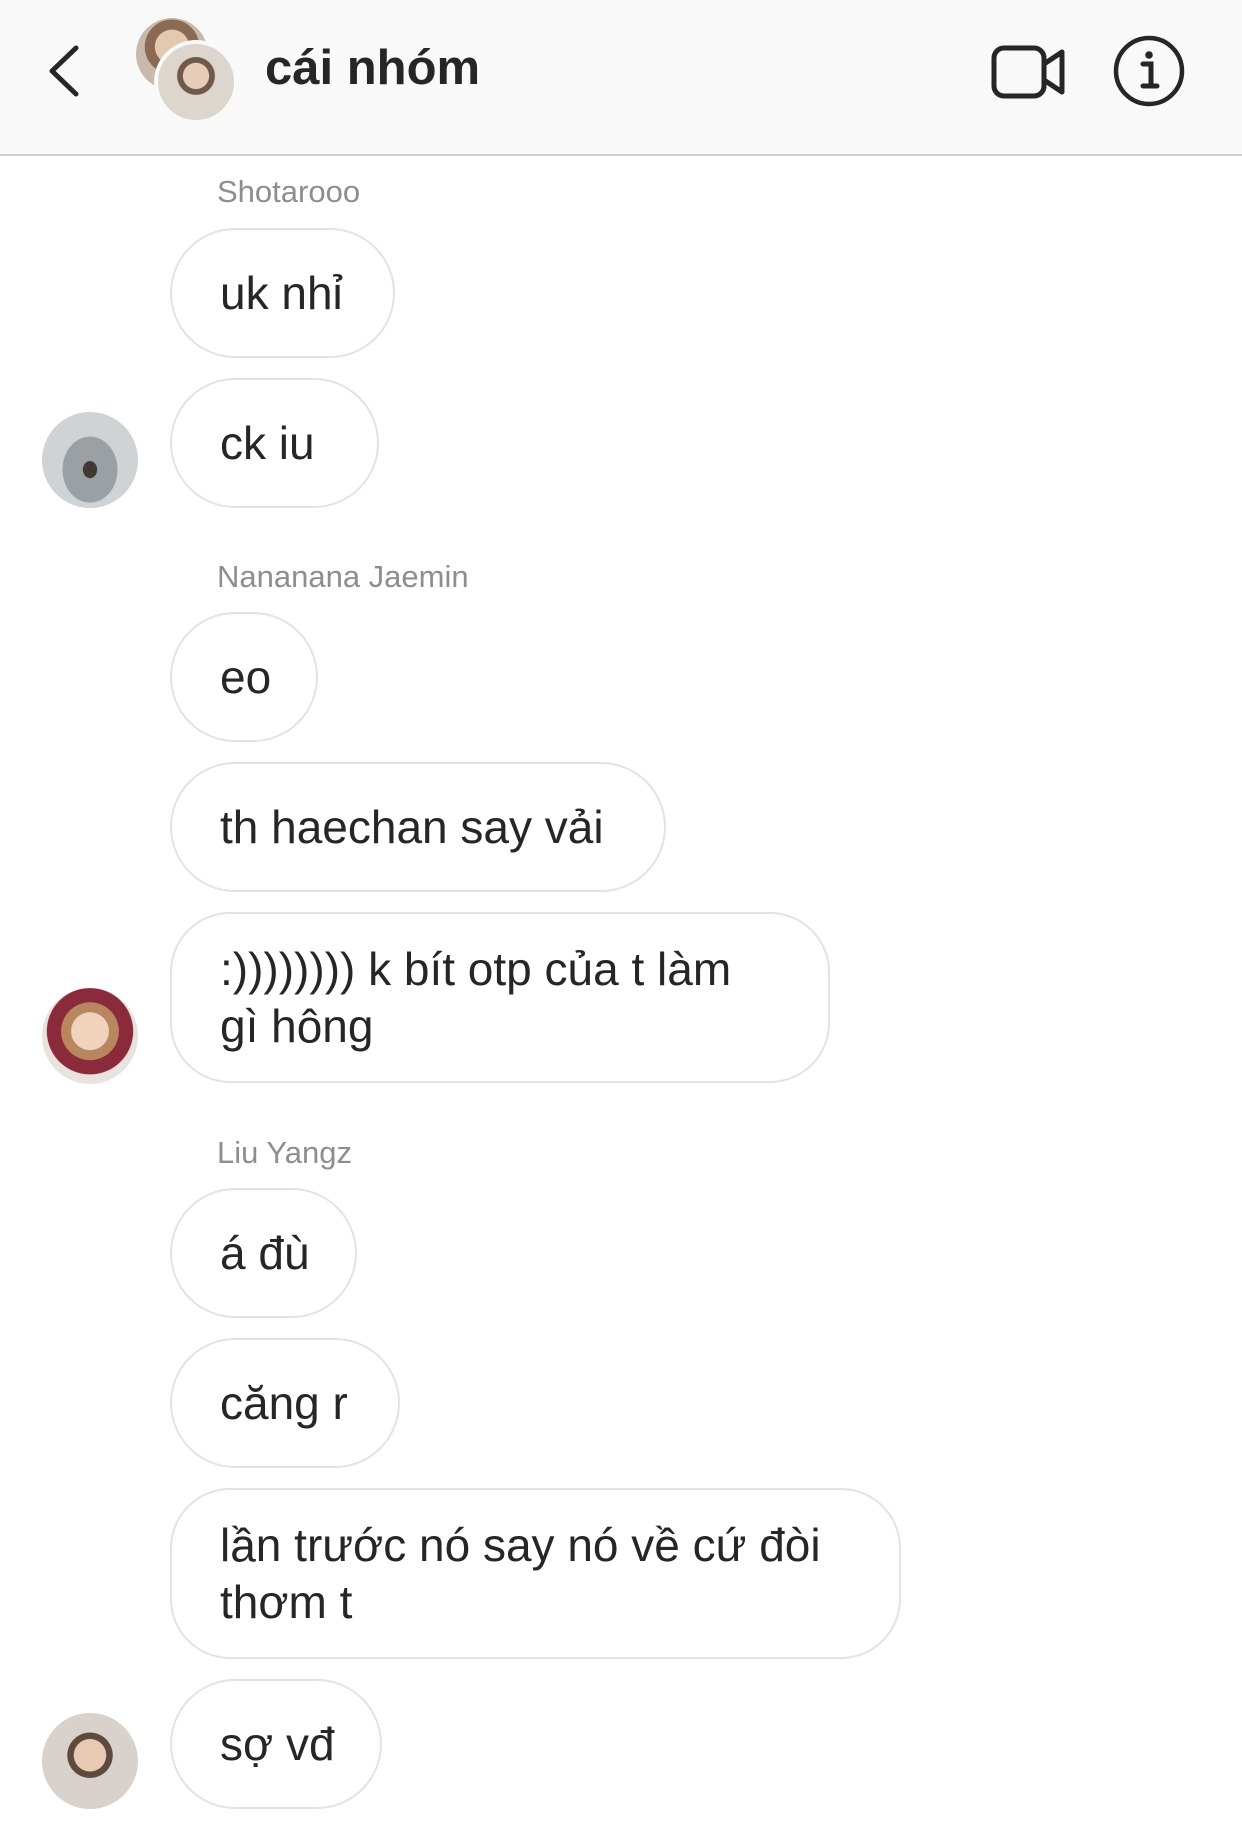 The height and width of the screenshot is (1823, 1242). Describe the element at coordinates (282, 293) in the screenshot. I see `message-bubble: uk nhỉ` at that location.